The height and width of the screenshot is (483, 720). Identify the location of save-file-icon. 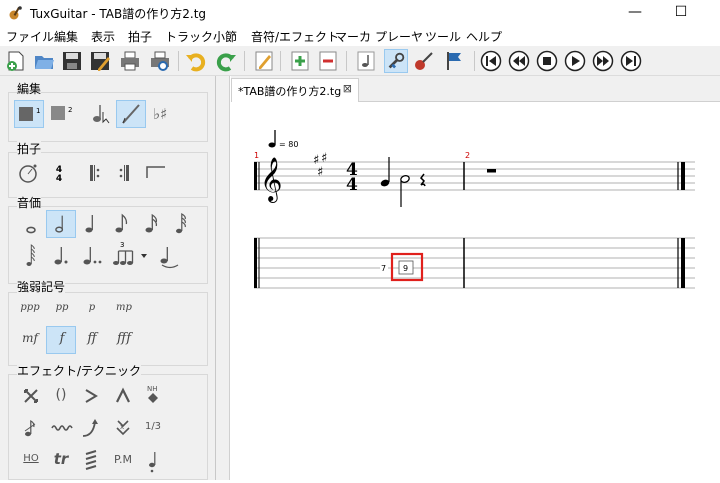
(72, 61).